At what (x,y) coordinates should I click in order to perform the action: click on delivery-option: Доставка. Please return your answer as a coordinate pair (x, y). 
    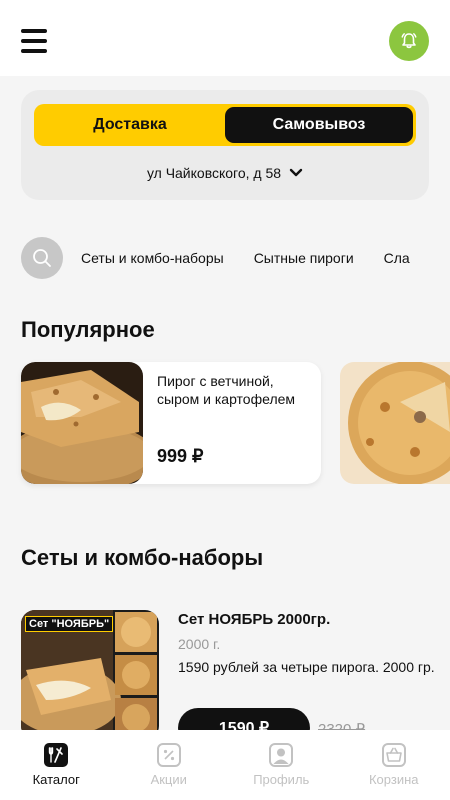
    Looking at the image, I should click on (130, 125).